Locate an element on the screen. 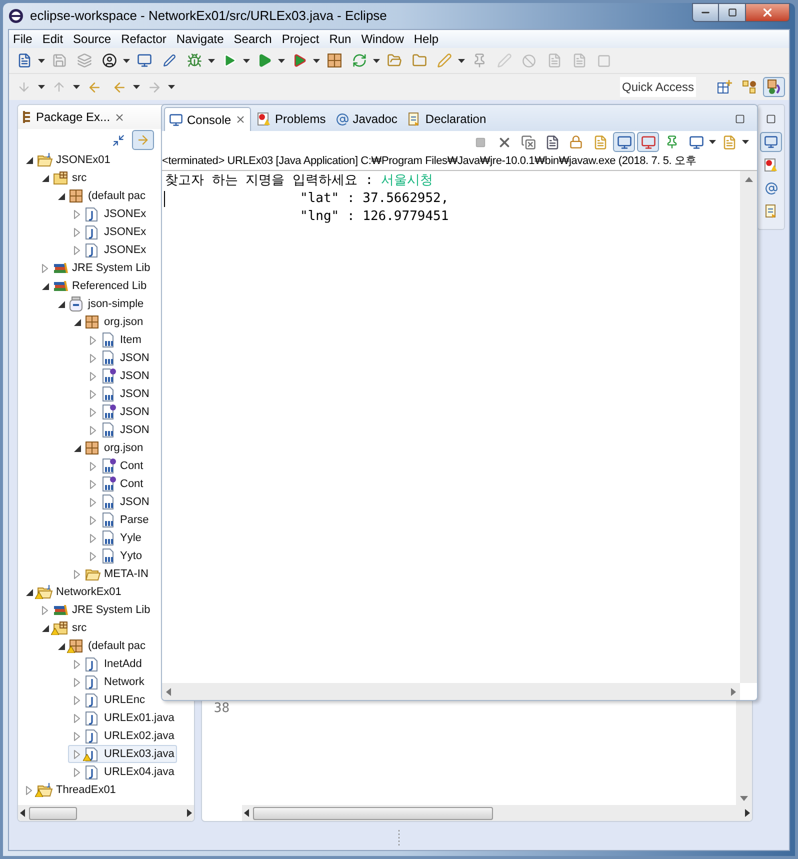  vertical-scrollbar is located at coordinates (744, 752).